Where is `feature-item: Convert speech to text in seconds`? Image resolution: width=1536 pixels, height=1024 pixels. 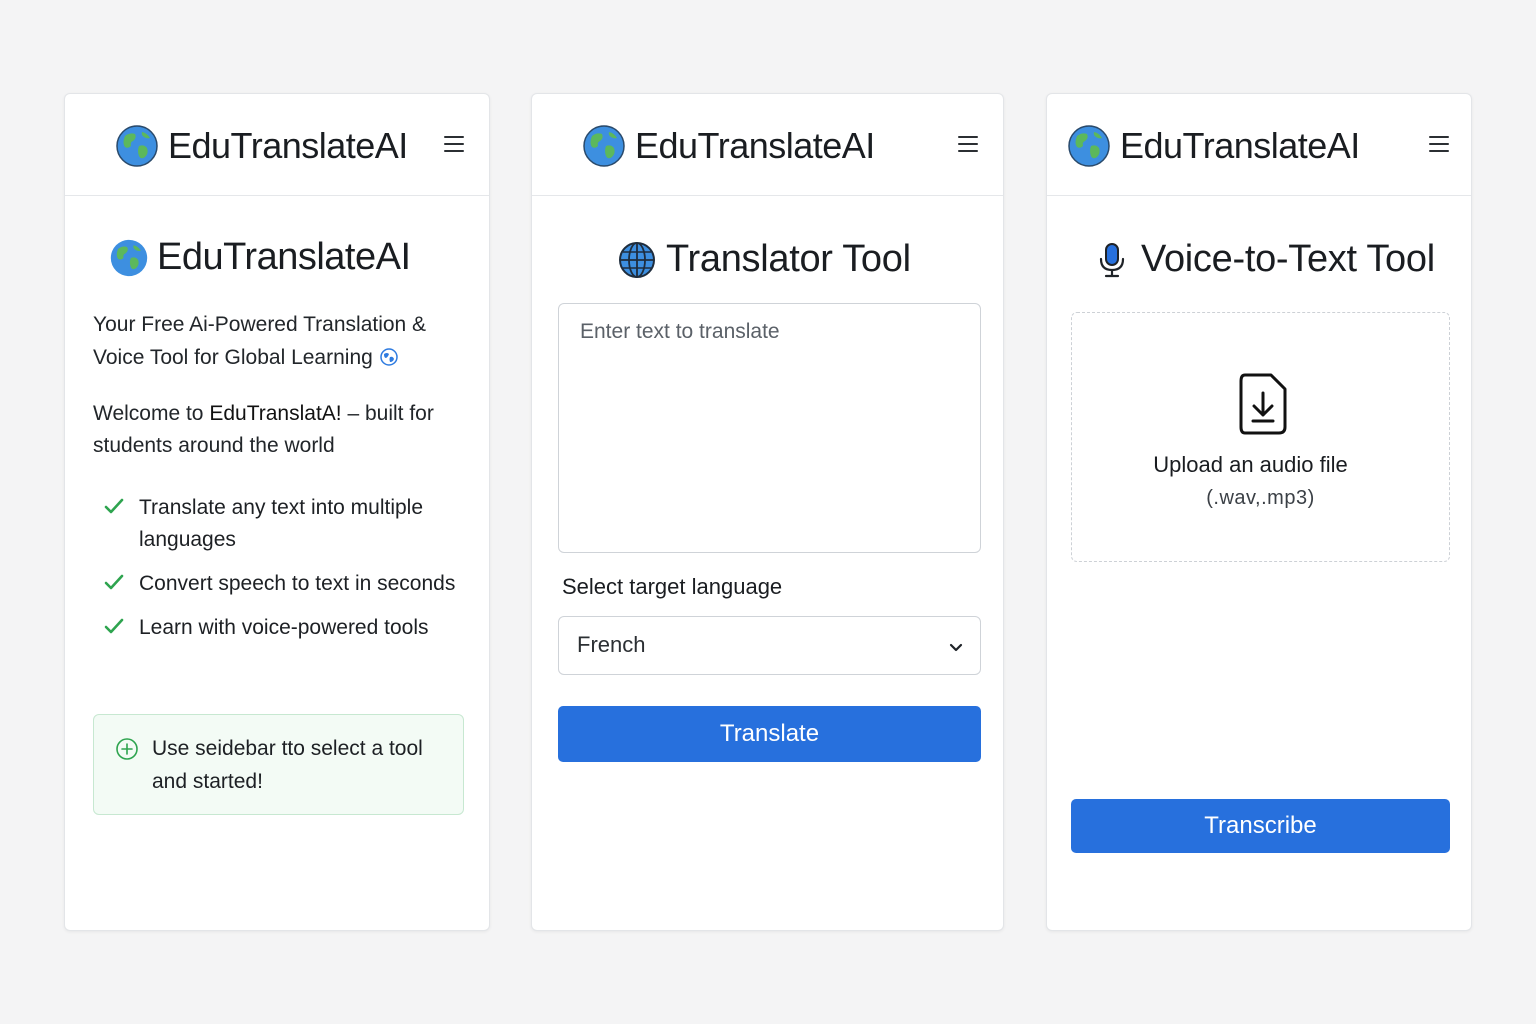
feature-item: Convert speech to text in seconds is located at coordinates (283, 584).